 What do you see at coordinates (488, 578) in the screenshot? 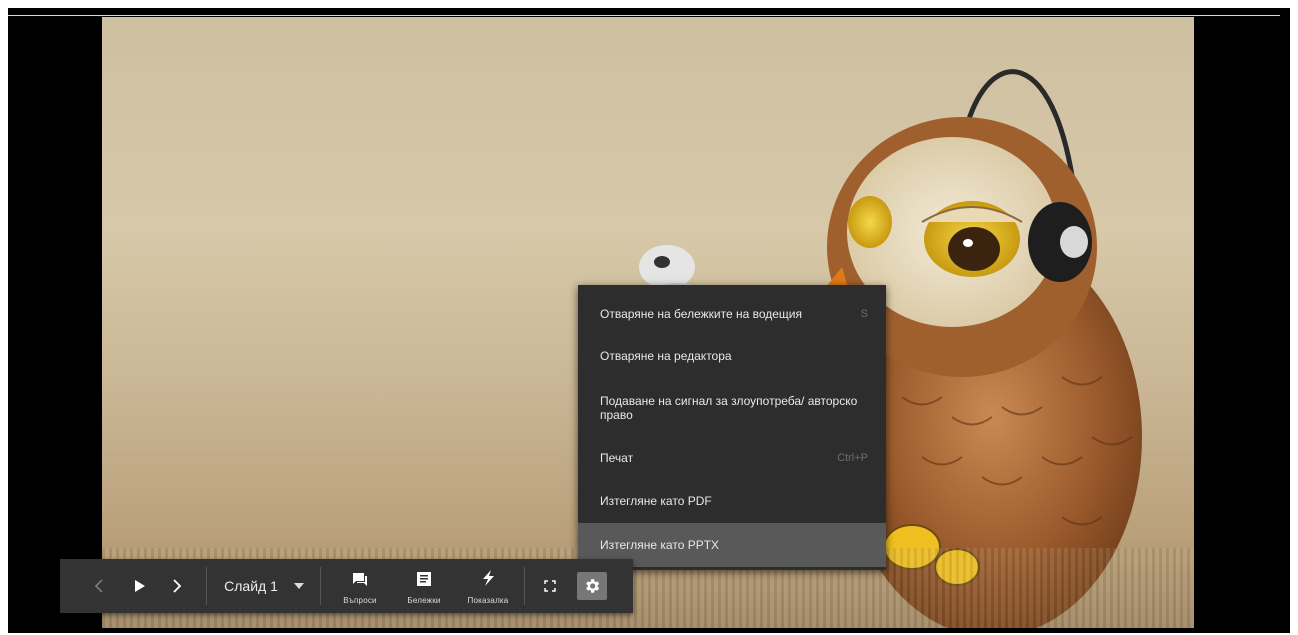
I see `pointer-icon` at bounding box center [488, 578].